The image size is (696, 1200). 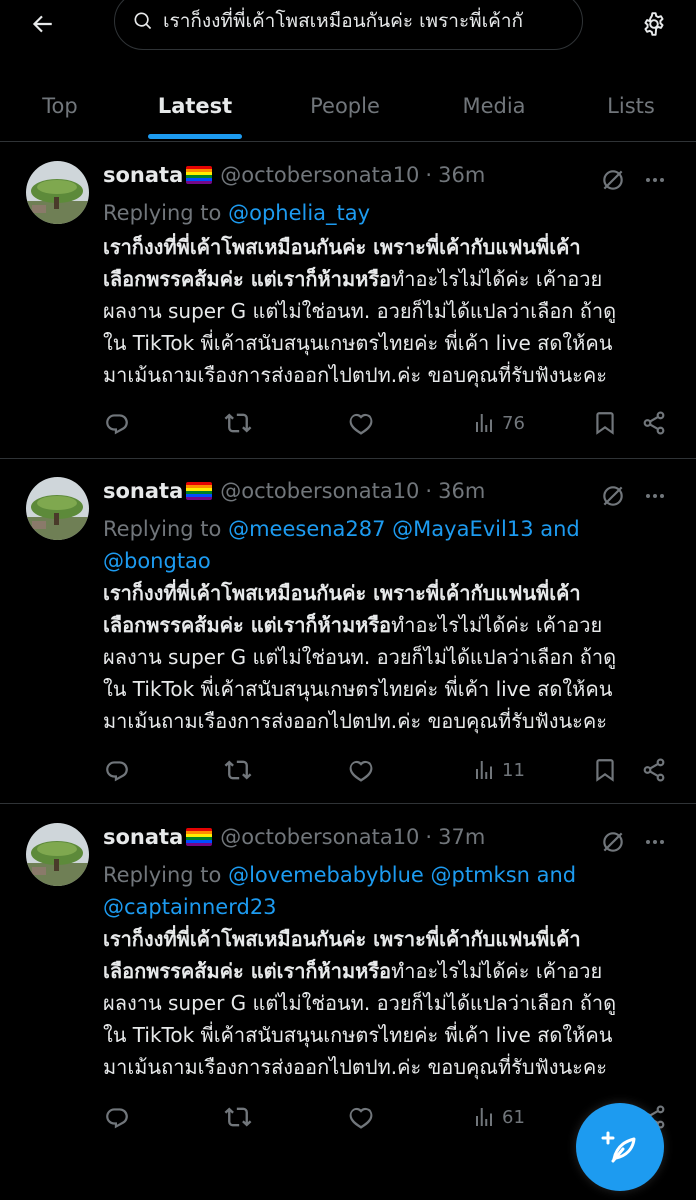 What do you see at coordinates (498, 423) in the screenshot?
I see `views-button: 76` at bounding box center [498, 423].